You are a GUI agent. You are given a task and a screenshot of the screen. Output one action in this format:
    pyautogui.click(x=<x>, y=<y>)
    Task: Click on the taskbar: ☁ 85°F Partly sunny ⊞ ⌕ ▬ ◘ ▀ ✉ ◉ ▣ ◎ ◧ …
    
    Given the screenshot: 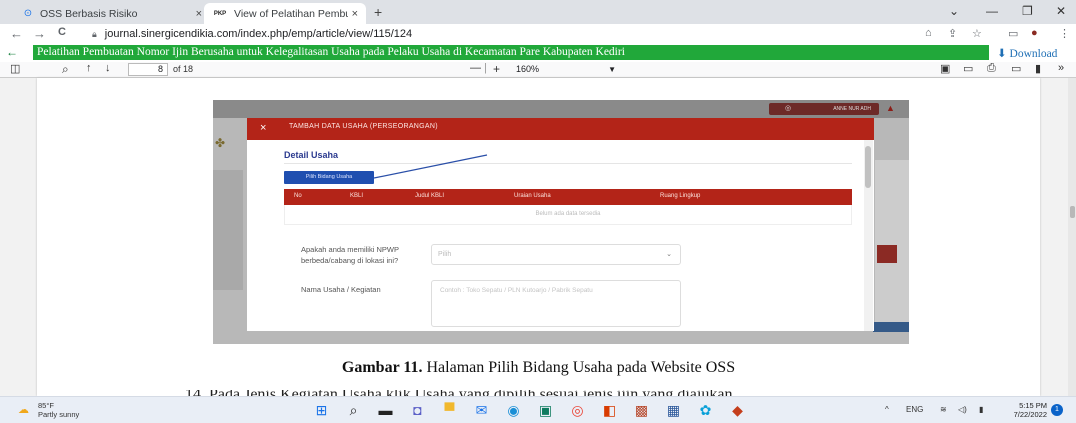 What is the action you would take?
    pyautogui.click(x=538, y=409)
    